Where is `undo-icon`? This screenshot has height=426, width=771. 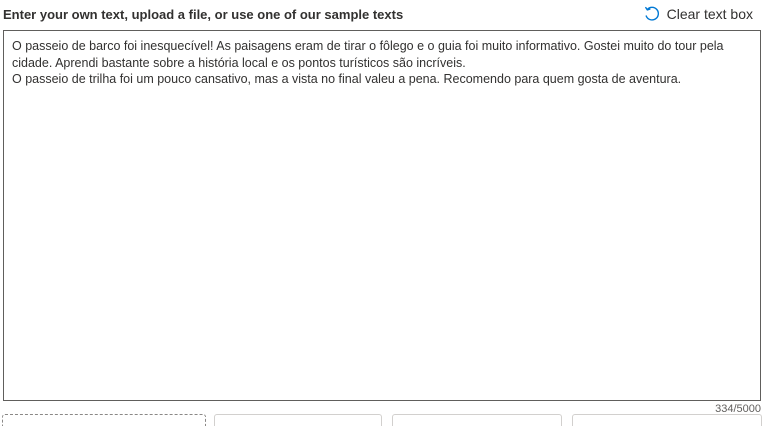 undo-icon is located at coordinates (652, 14).